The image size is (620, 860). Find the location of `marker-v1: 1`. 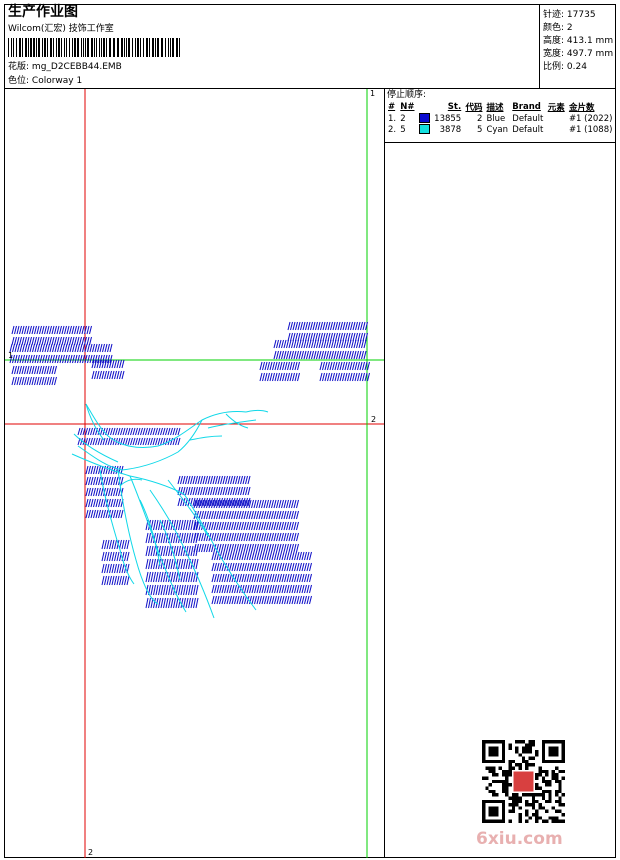

marker-v1: 1 is located at coordinates (373, 93).